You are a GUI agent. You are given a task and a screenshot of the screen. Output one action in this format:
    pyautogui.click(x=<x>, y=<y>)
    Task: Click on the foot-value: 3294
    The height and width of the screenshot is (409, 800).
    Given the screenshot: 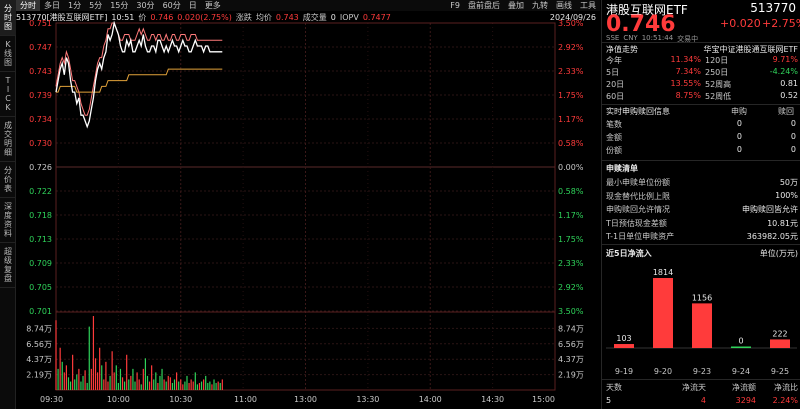 What is the action you would take?
    pyautogui.click(x=745, y=400)
    